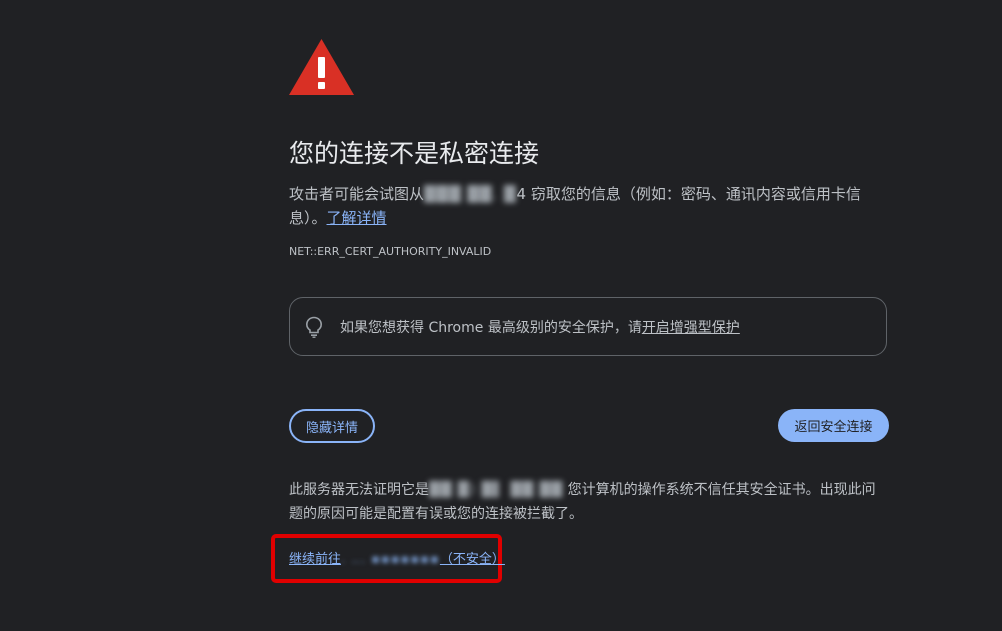 This screenshot has height=631, width=1002. What do you see at coordinates (359, 490) in the screenshot?
I see `details-before: 此服务器无法证明它是` at bounding box center [359, 490].